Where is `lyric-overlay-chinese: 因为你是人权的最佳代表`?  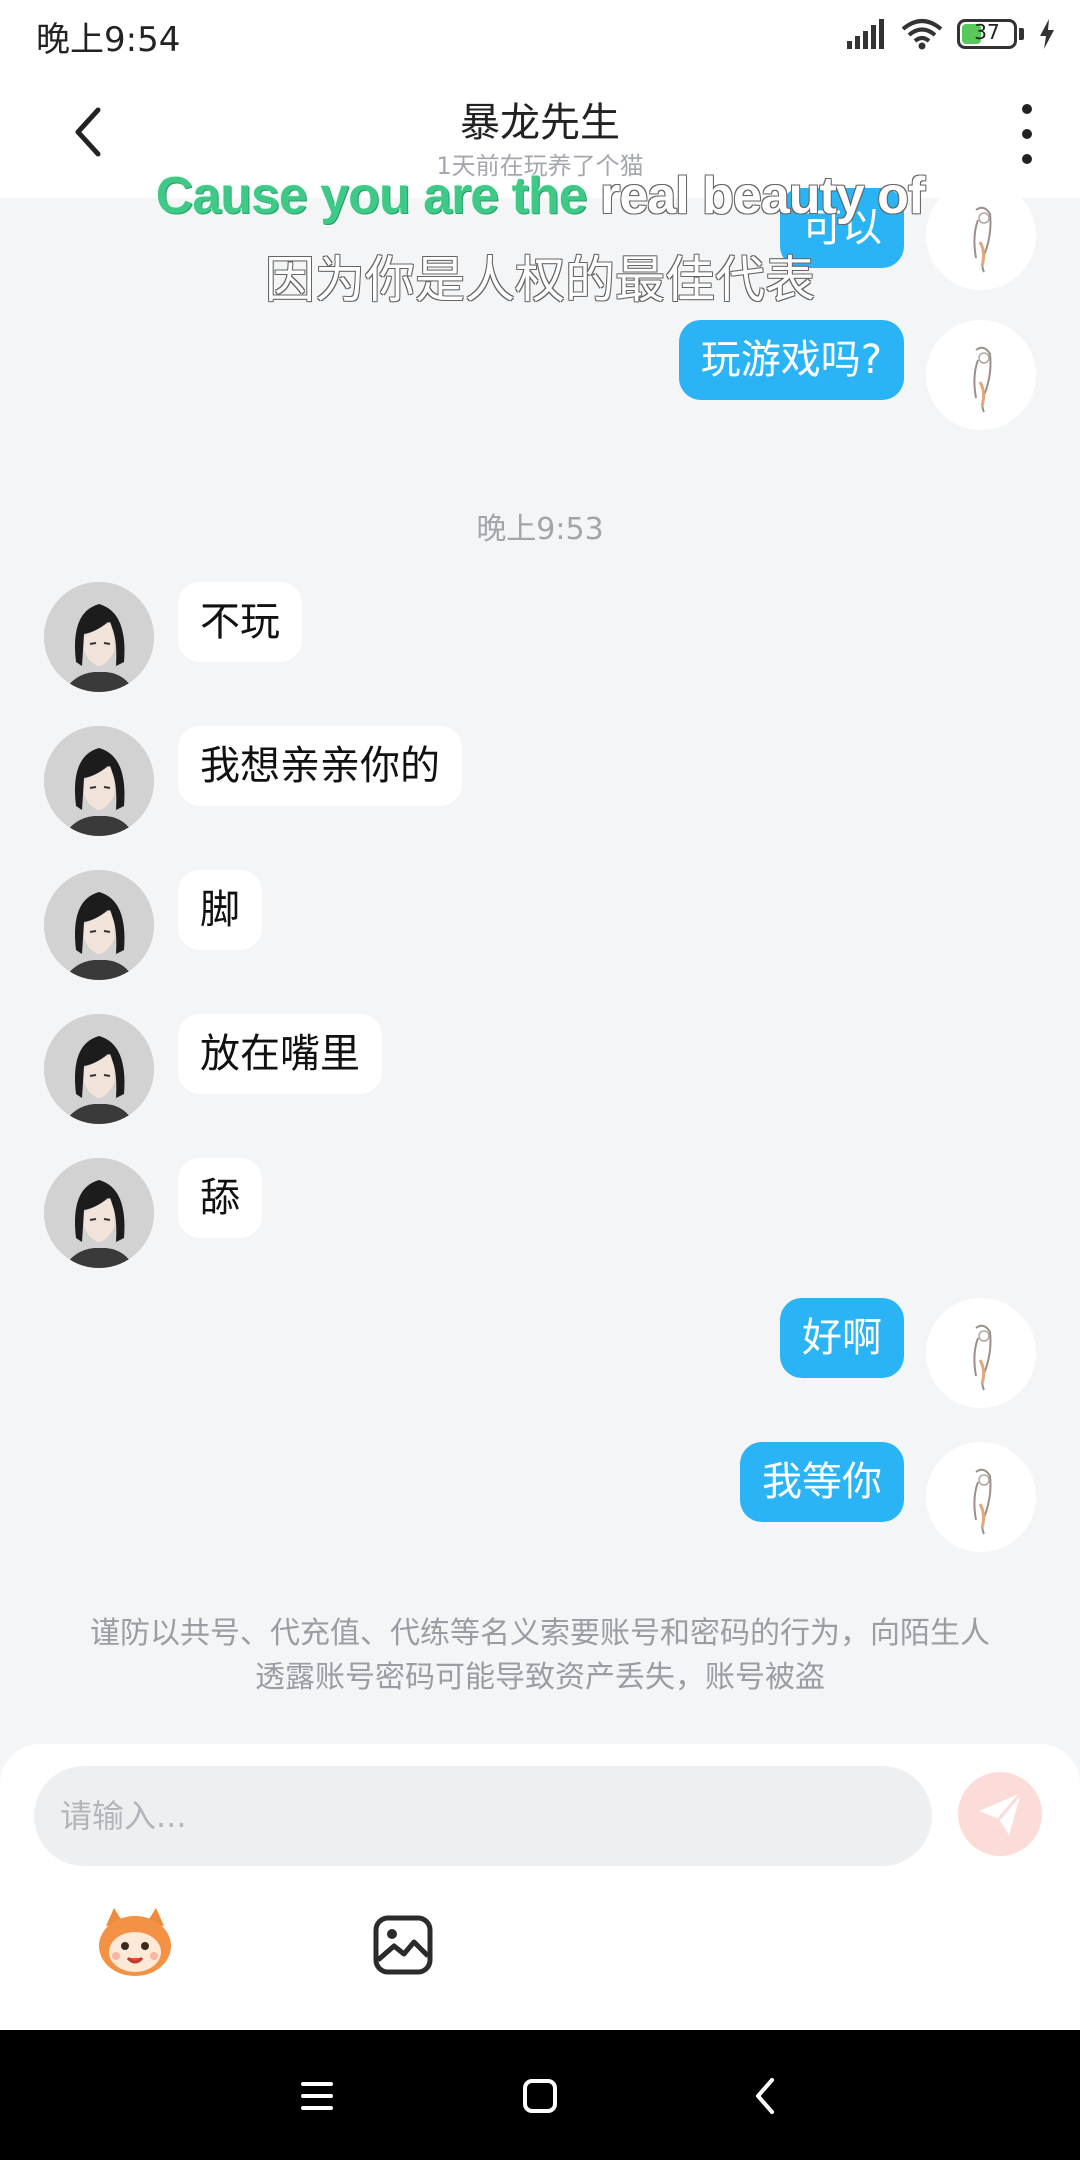 lyric-overlay-chinese: 因为你是人权的最佳代表 is located at coordinates (540, 280).